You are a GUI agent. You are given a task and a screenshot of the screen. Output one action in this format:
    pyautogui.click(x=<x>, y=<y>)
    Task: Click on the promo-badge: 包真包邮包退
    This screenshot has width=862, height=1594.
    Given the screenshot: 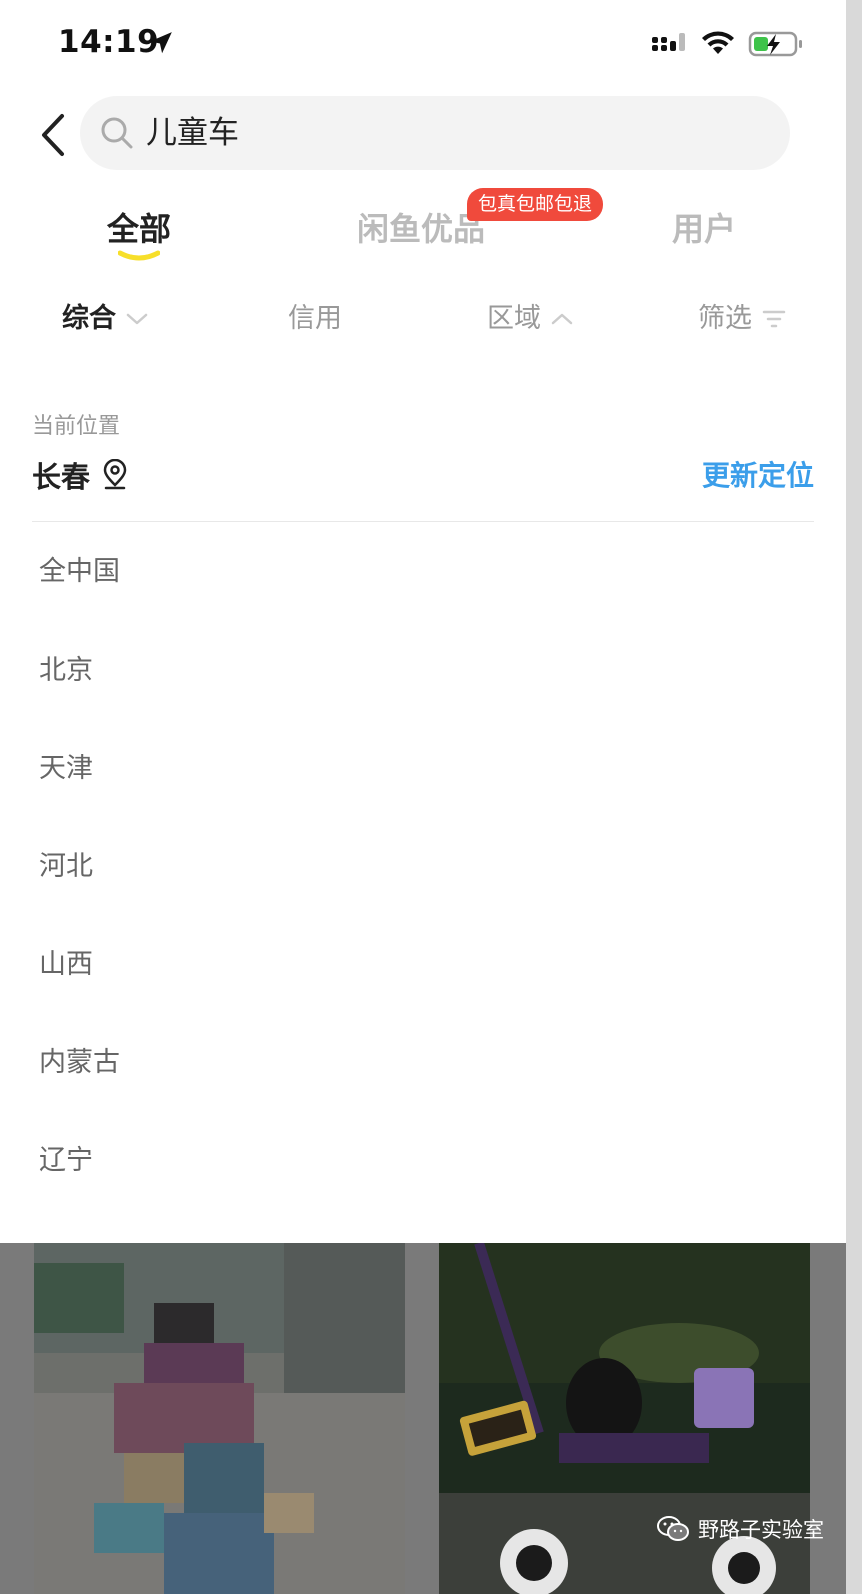 What is the action you would take?
    pyautogui.click(x=535, y=204)
    